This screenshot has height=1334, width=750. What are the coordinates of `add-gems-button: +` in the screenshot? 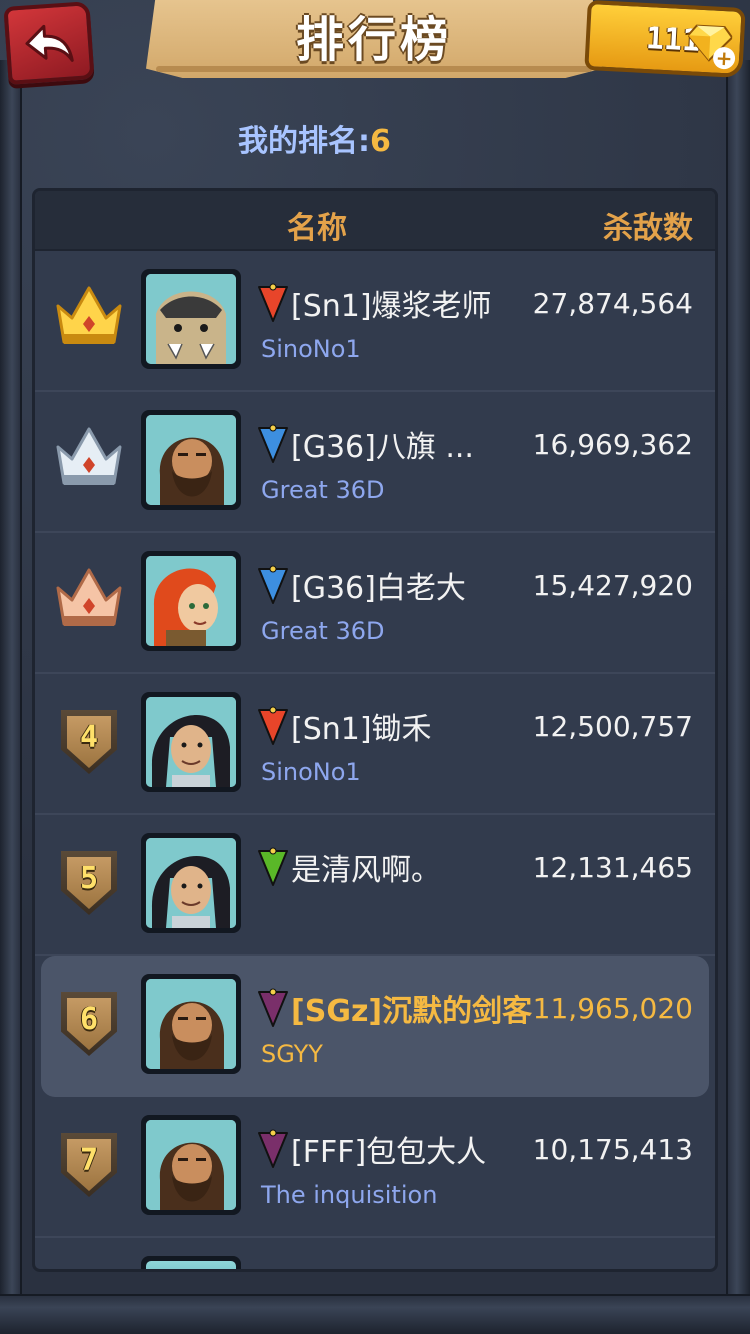 It's located at (724, 58).